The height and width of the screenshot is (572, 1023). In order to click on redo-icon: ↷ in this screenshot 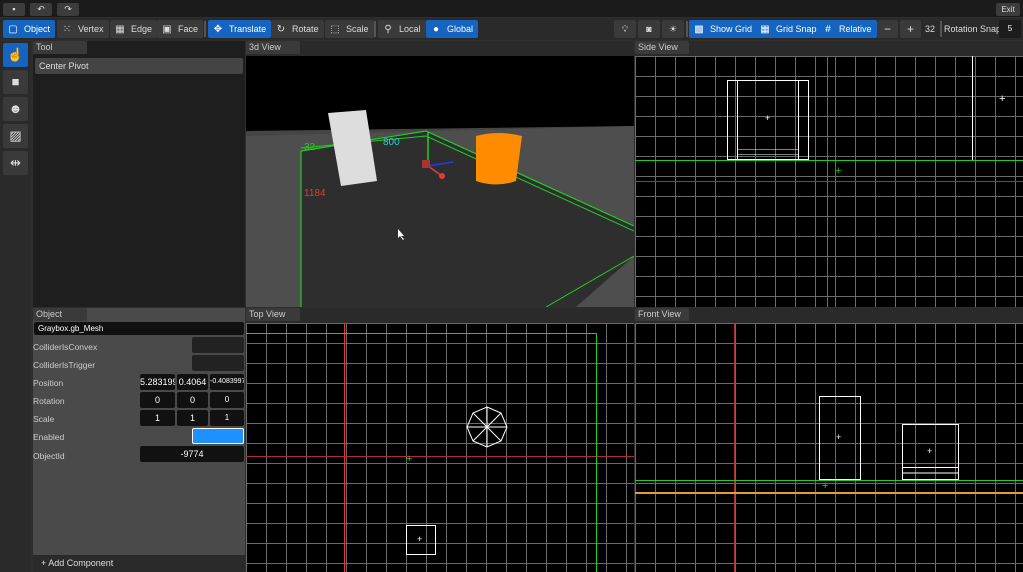, I will do `click(68, 9)`.